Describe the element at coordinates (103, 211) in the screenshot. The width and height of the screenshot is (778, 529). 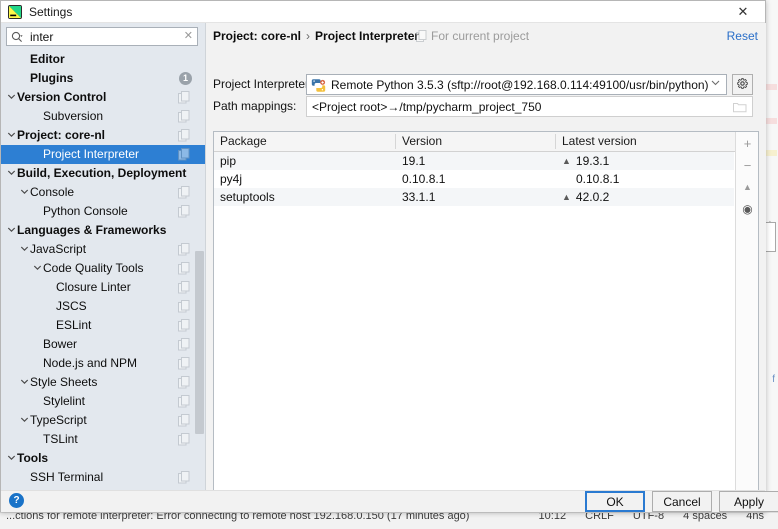
I see `sidebar-item-python-console: Python Console` at that location.